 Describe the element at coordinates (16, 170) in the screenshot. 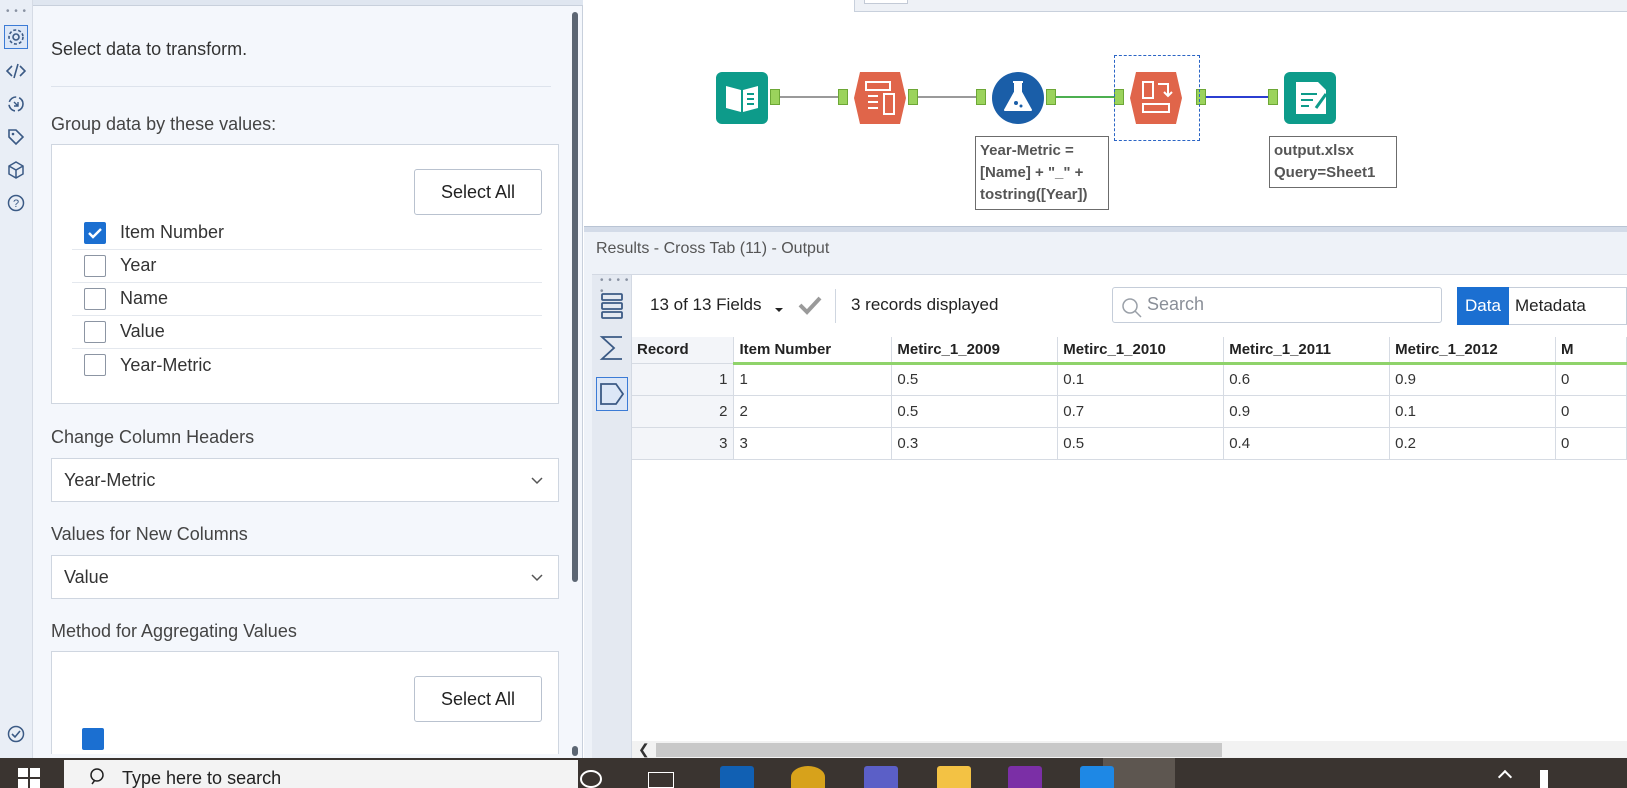

I see `cube-icon` at that location.